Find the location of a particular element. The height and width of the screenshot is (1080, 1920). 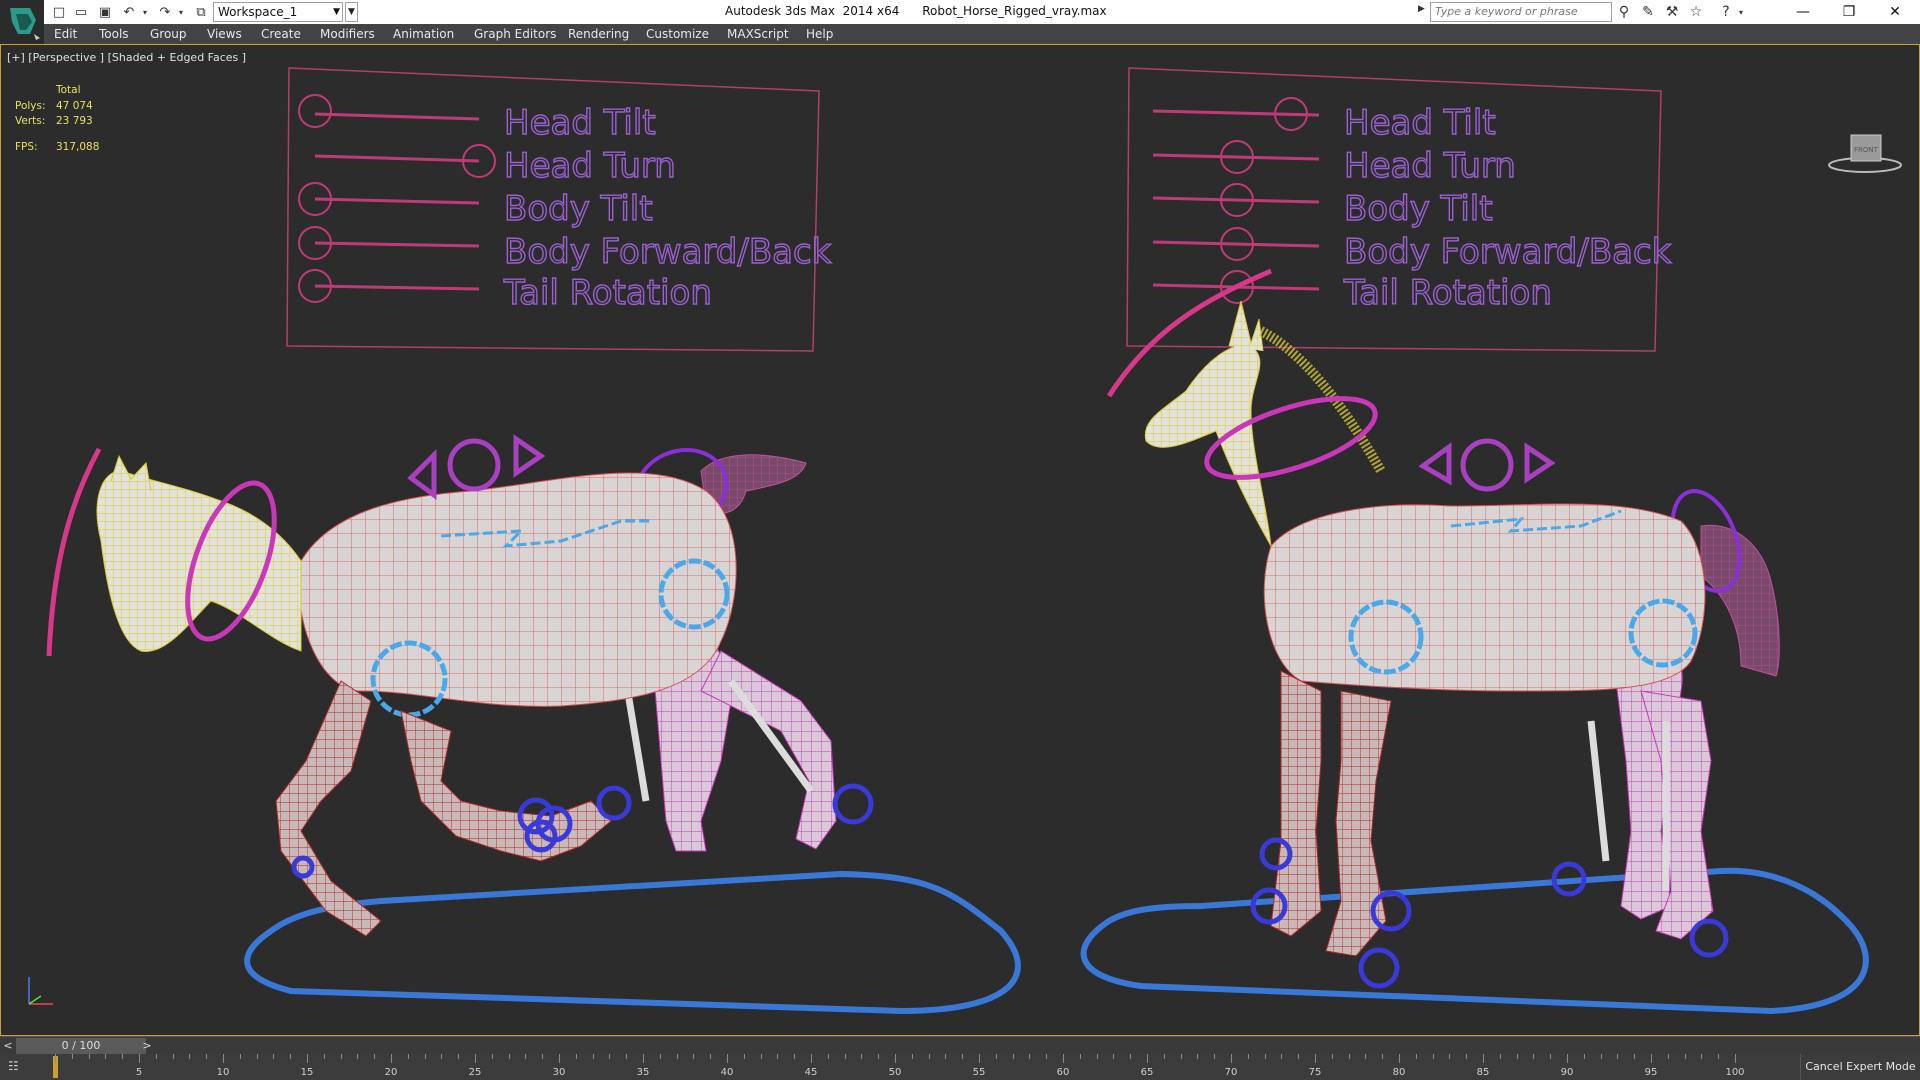

menu-views: Views is located at coordinates (224, 34).